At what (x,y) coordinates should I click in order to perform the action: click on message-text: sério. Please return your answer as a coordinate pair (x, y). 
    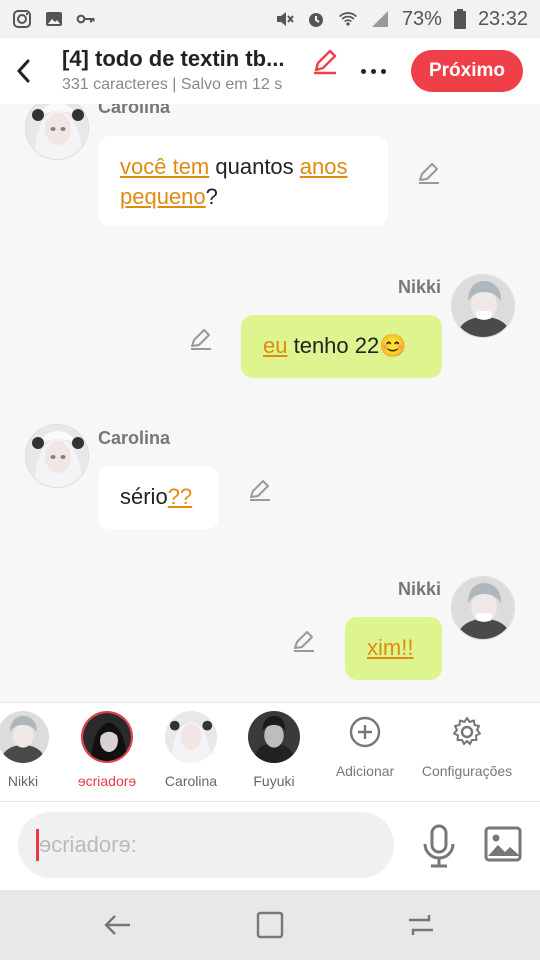
    Looking at the image, I should click on (144, 496).